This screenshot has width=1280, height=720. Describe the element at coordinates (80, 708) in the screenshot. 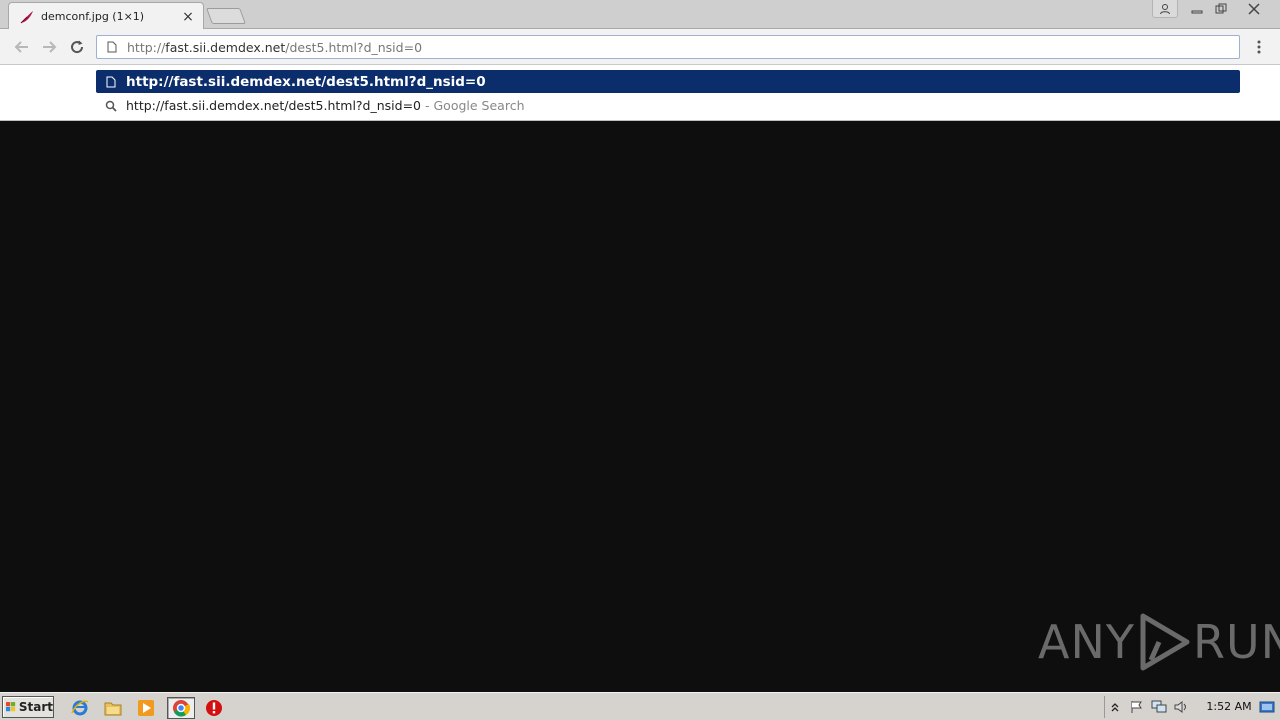

I see `internet-explorer-icon` at that location.